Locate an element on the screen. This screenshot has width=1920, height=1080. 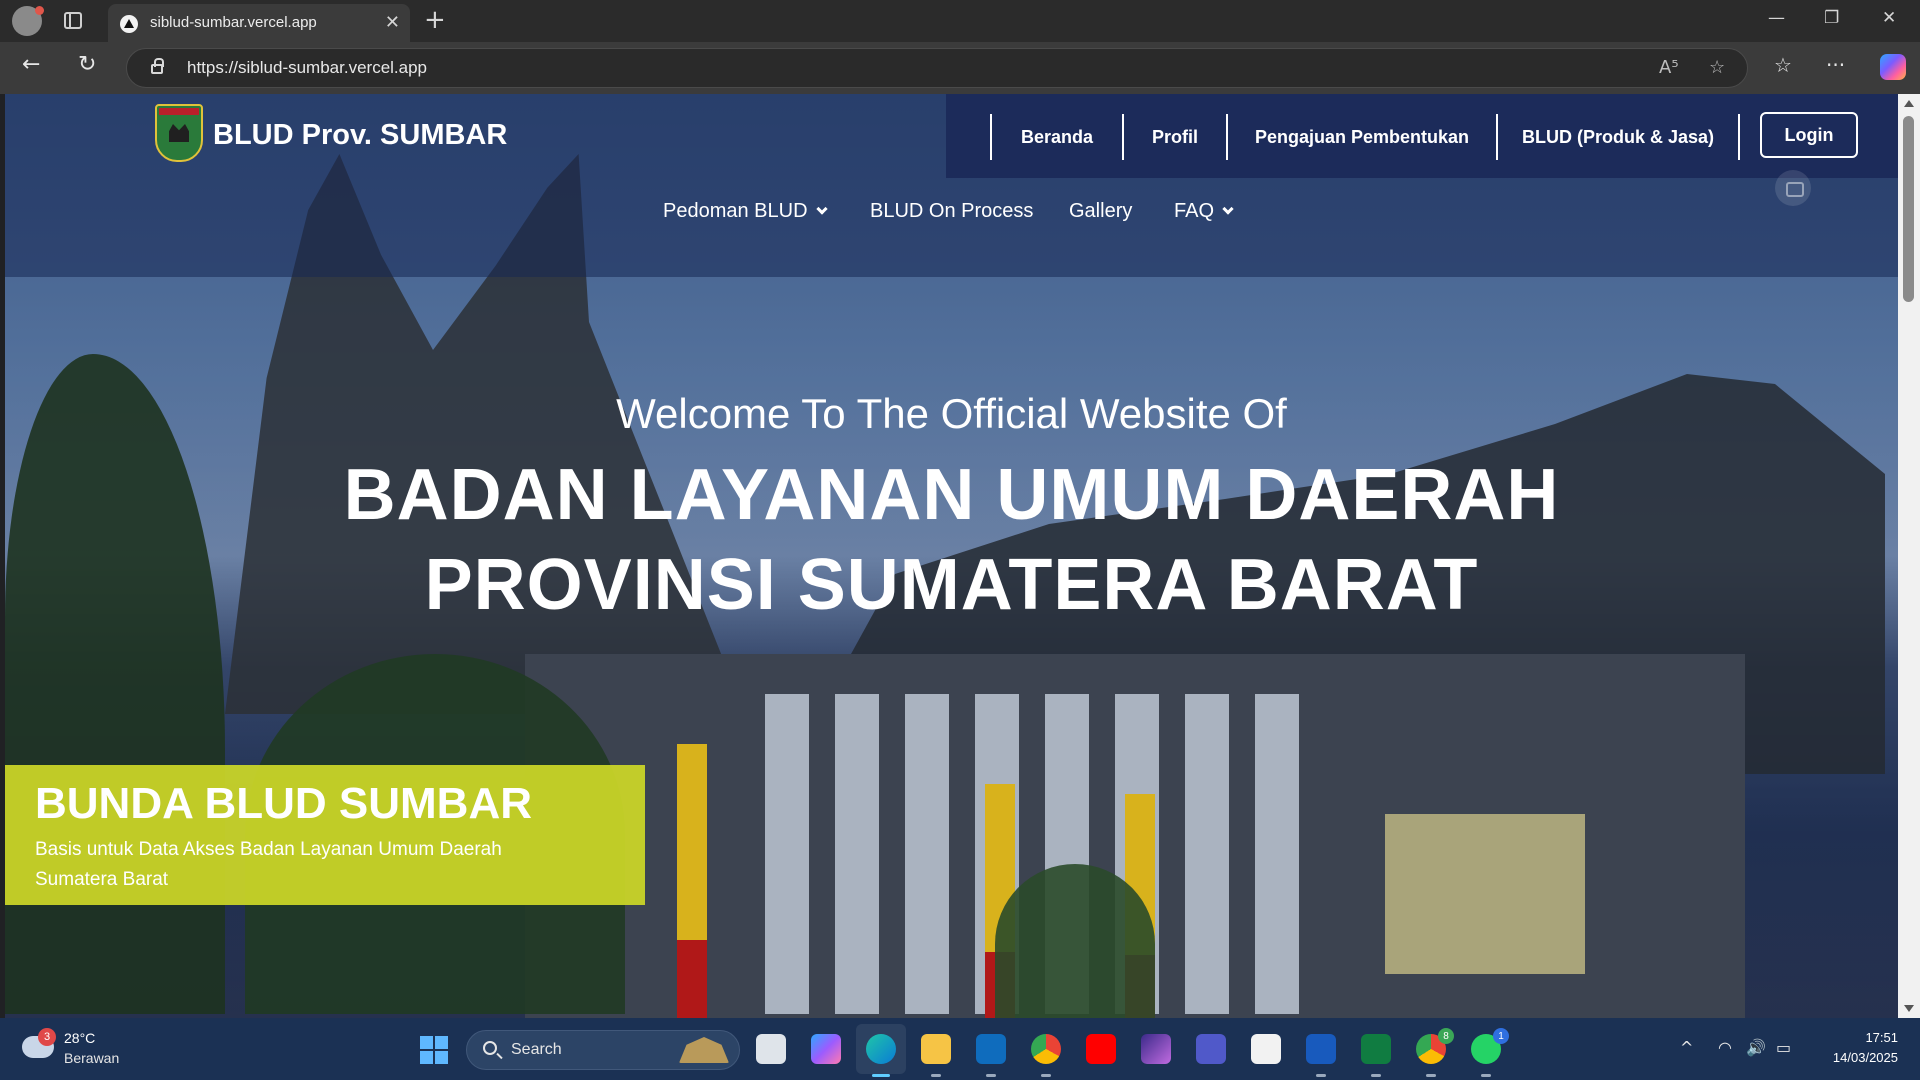
word-icon is located at coordinates (1321, 1055).